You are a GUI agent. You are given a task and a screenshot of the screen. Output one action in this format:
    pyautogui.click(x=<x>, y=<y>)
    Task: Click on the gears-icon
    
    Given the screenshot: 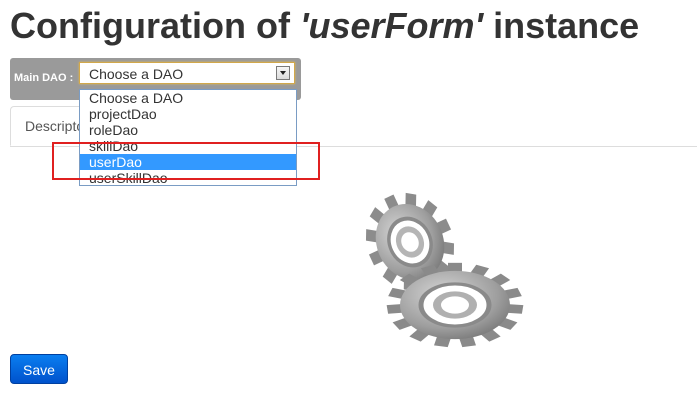 What is the action you would take?
    pyautogui.click(x=444, y=270)
    